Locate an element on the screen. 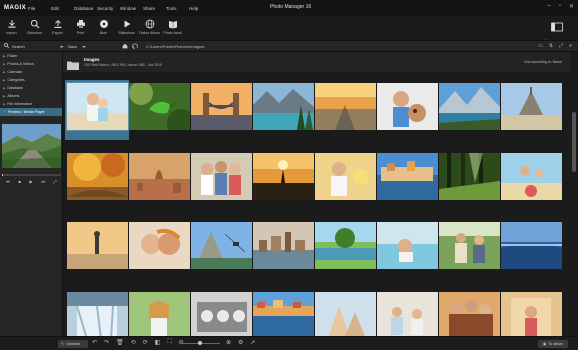 The width and height of the screenshot is (578, 350). back-arrow-icon: ⬅ is located at coordinates (61, 46).